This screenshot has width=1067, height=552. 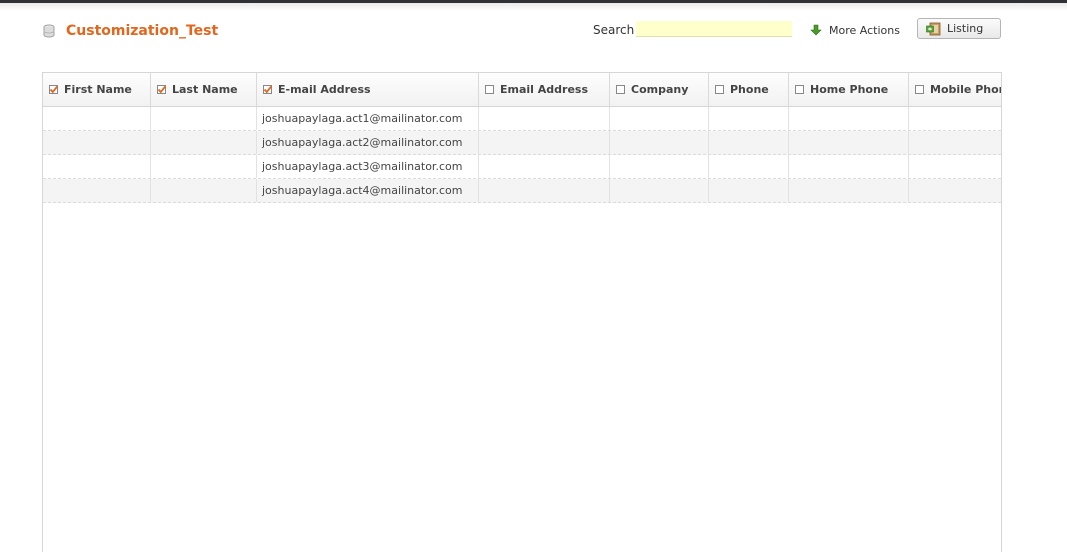 I want to click on listing-view-icon, so click(x=933, y=28).